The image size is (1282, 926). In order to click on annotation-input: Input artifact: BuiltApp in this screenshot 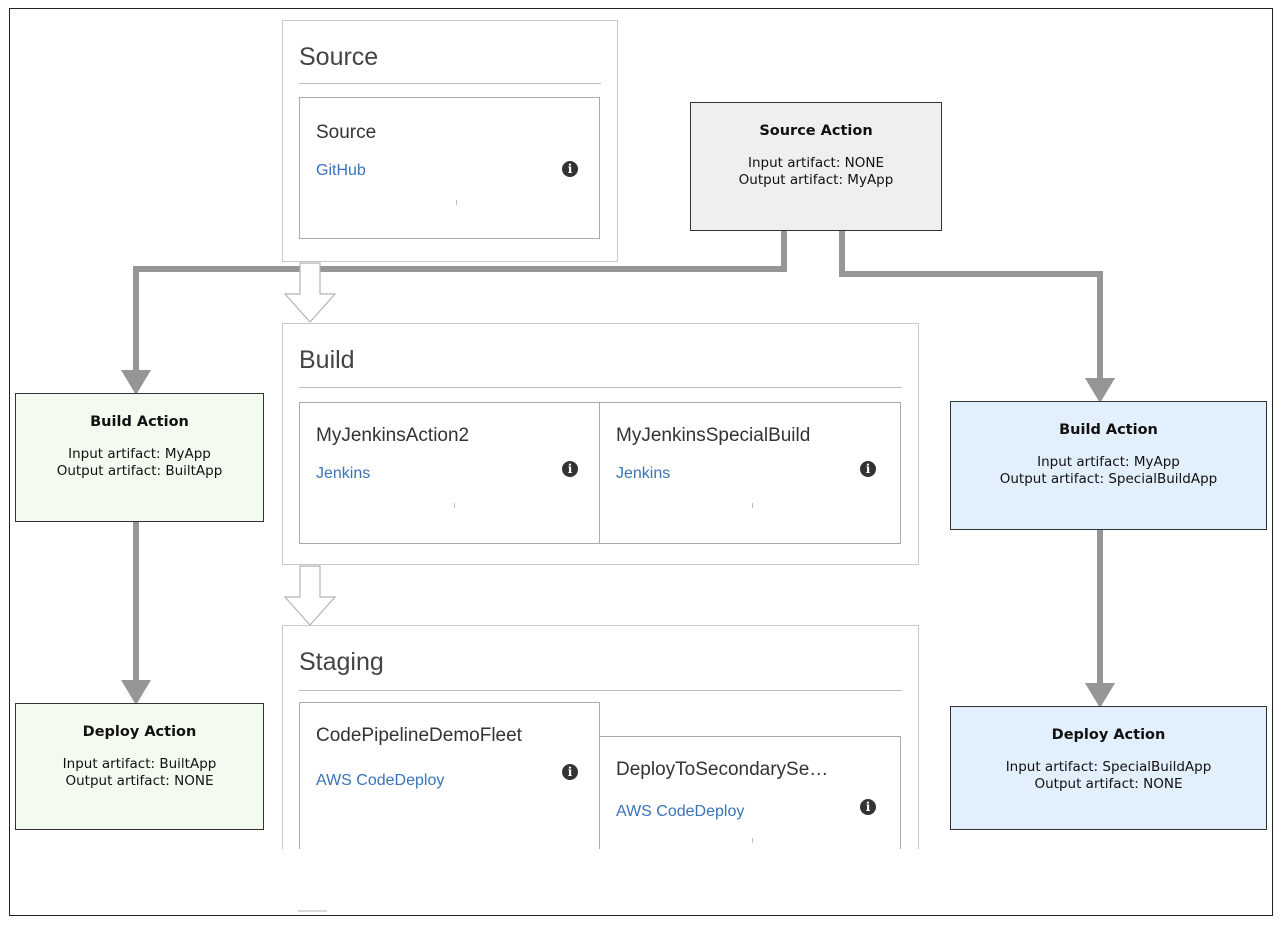, I will do `click(139, 764)`.